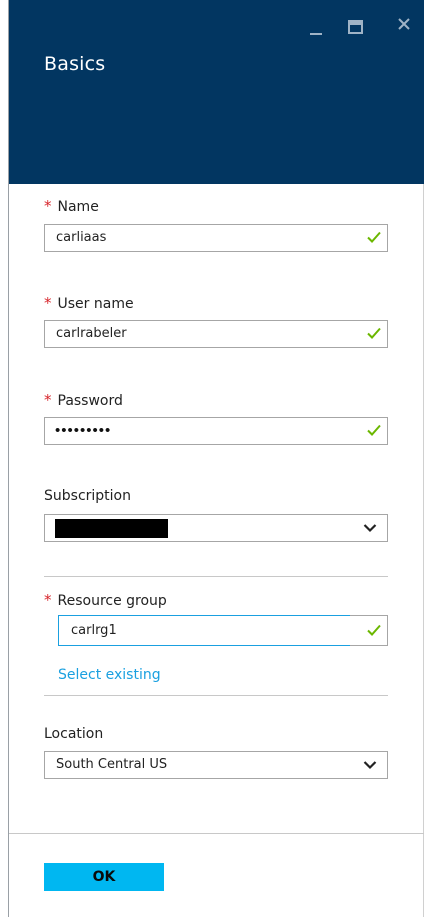 The image size is (424, 917). What do you see at coordinates (216, 528) in the screenshot?
I see `subscription-dropdown` at bounding box center [216, 528].